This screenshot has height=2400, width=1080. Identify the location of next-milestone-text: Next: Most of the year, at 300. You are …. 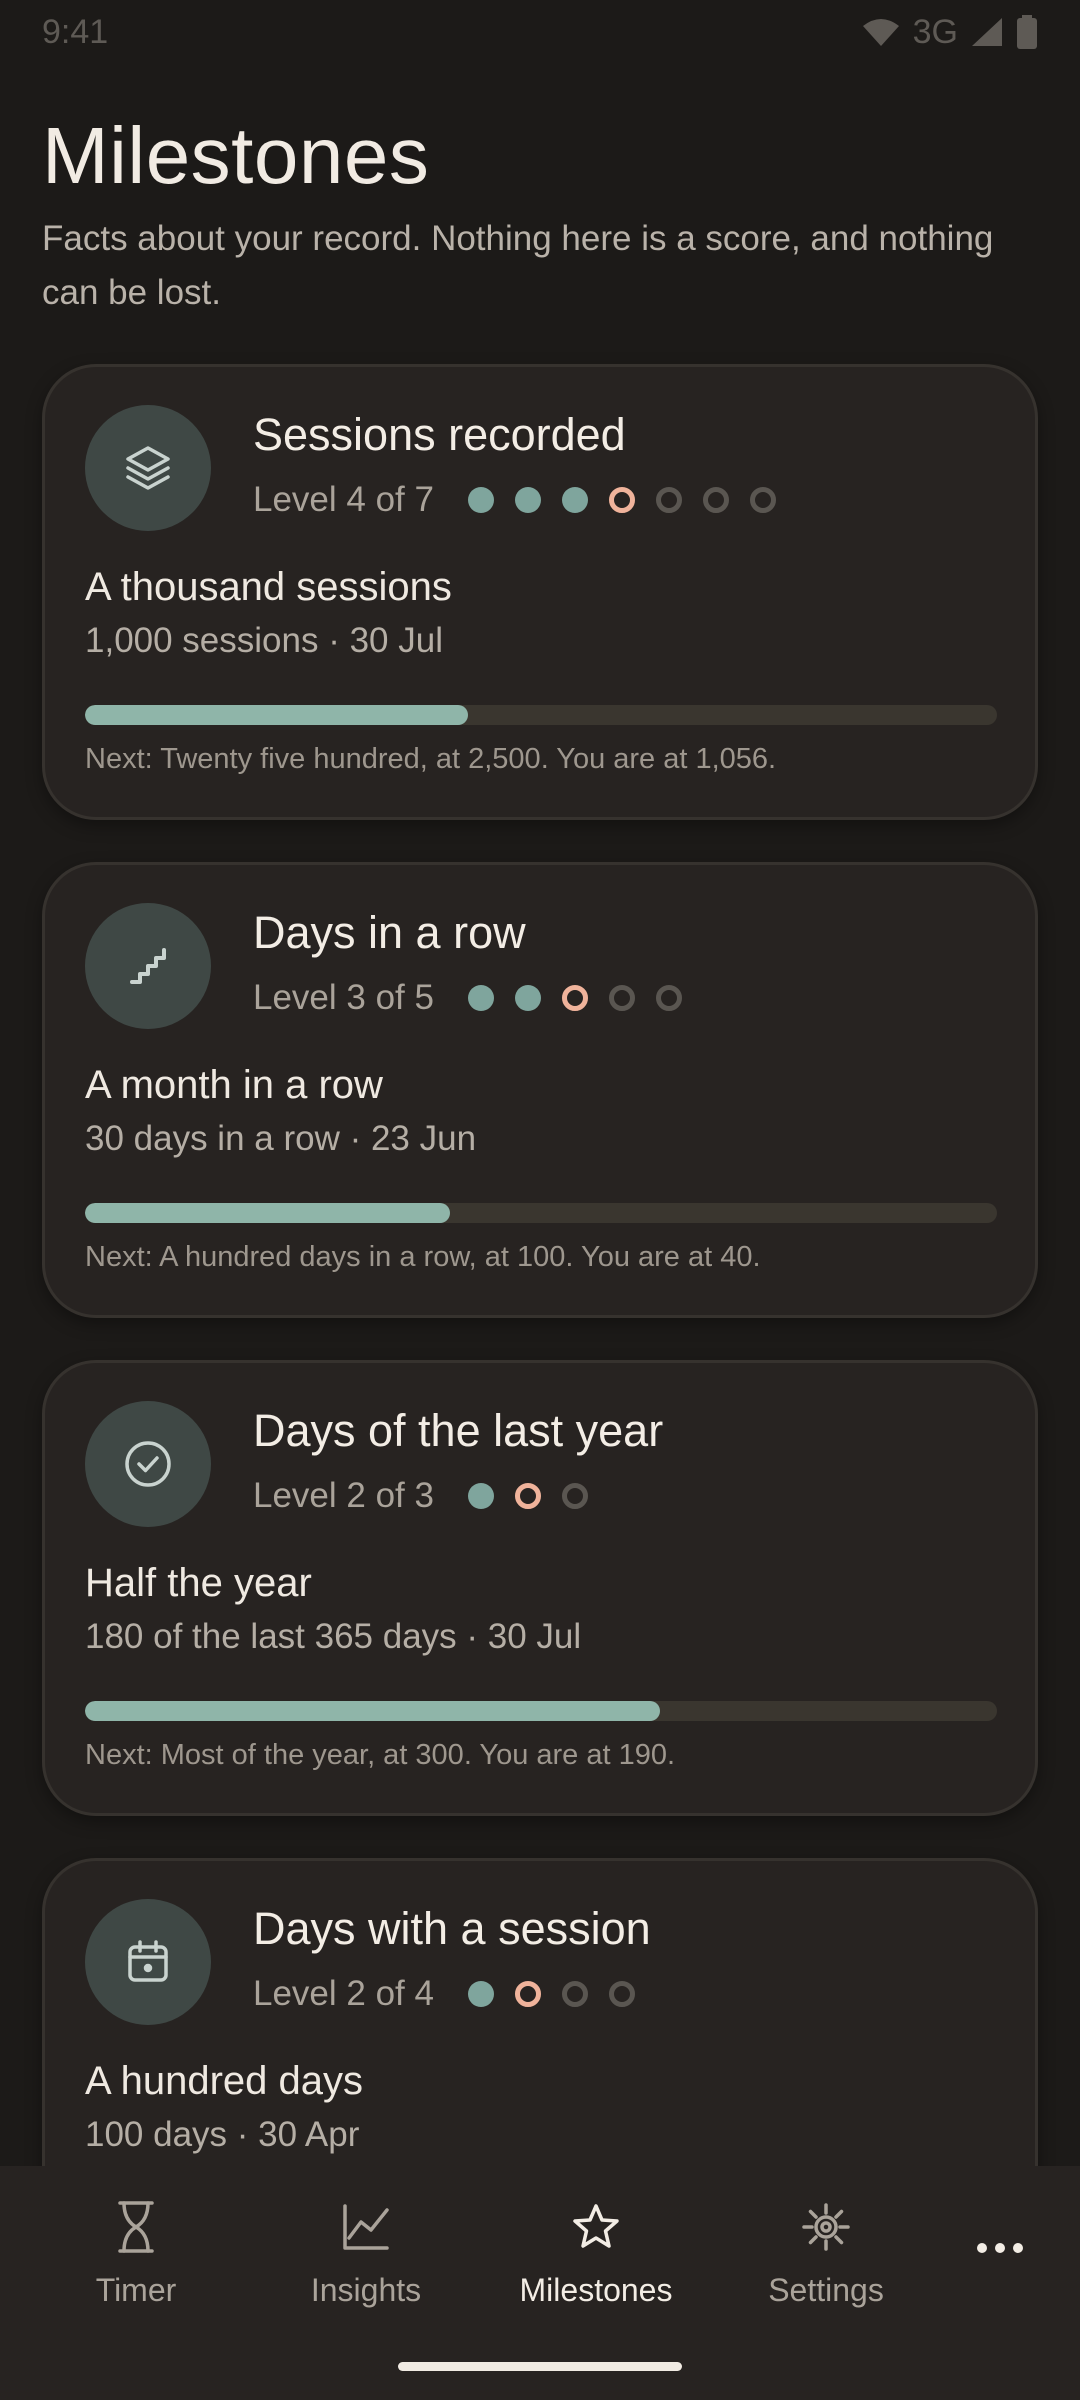
(380, 1755).